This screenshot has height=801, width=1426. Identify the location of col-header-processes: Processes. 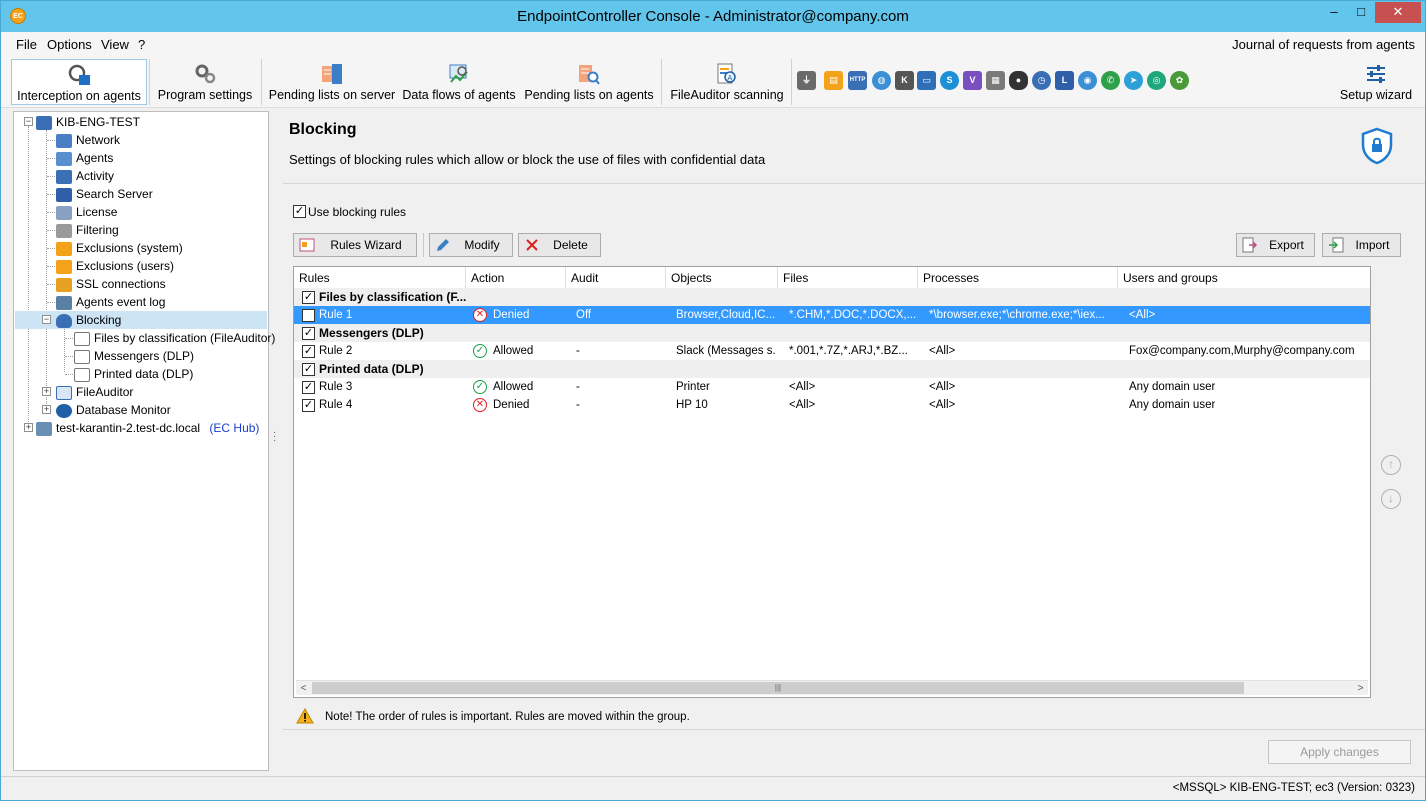
(1018, 278).